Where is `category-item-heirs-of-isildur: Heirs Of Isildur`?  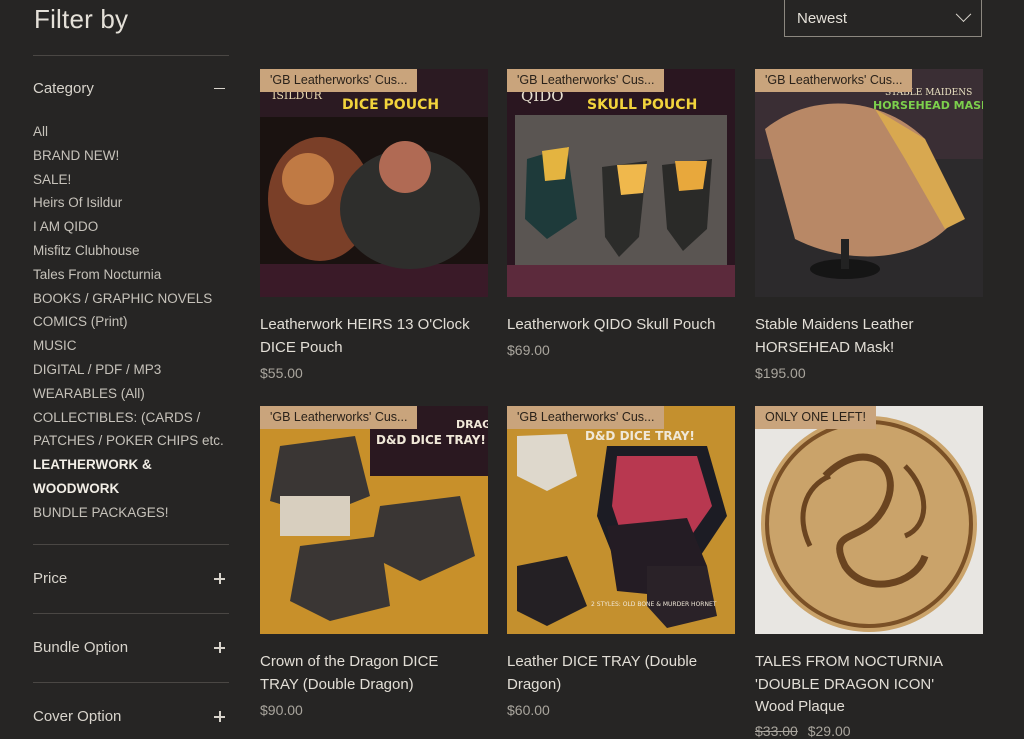 category-item-heirs-of-isildur: Heirs Of Isildur is located at coordinates (133, 203).